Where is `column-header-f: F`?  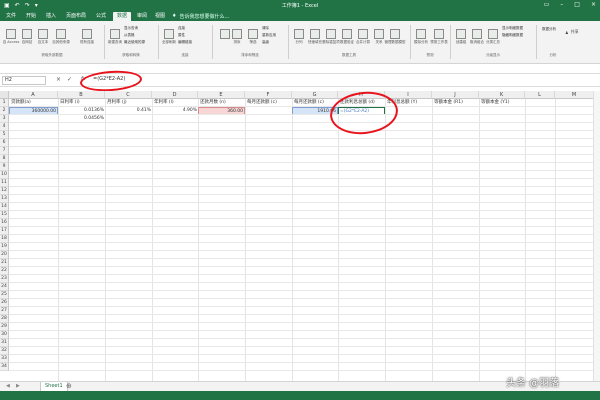
column-header-f: F is located at coordinates (268, 95).